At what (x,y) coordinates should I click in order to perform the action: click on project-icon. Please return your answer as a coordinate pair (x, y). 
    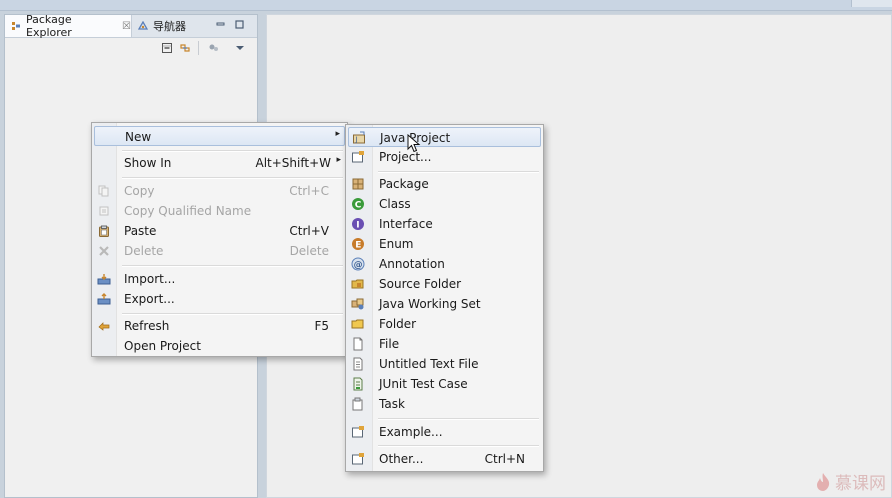
    Looking at the image, I should click on (358, 157).